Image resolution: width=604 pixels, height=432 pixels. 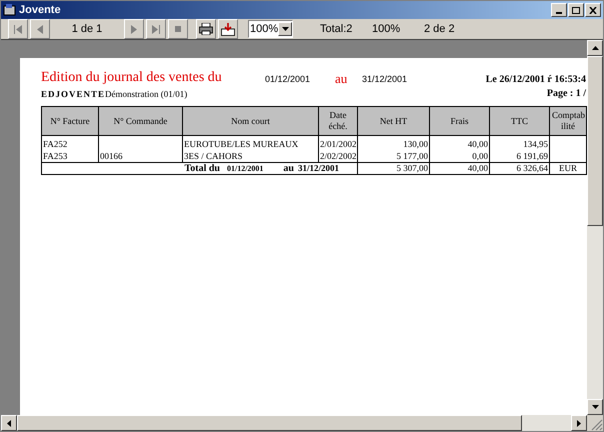 I want to click on table-cell: 0,00, so click(x=460, y=156).